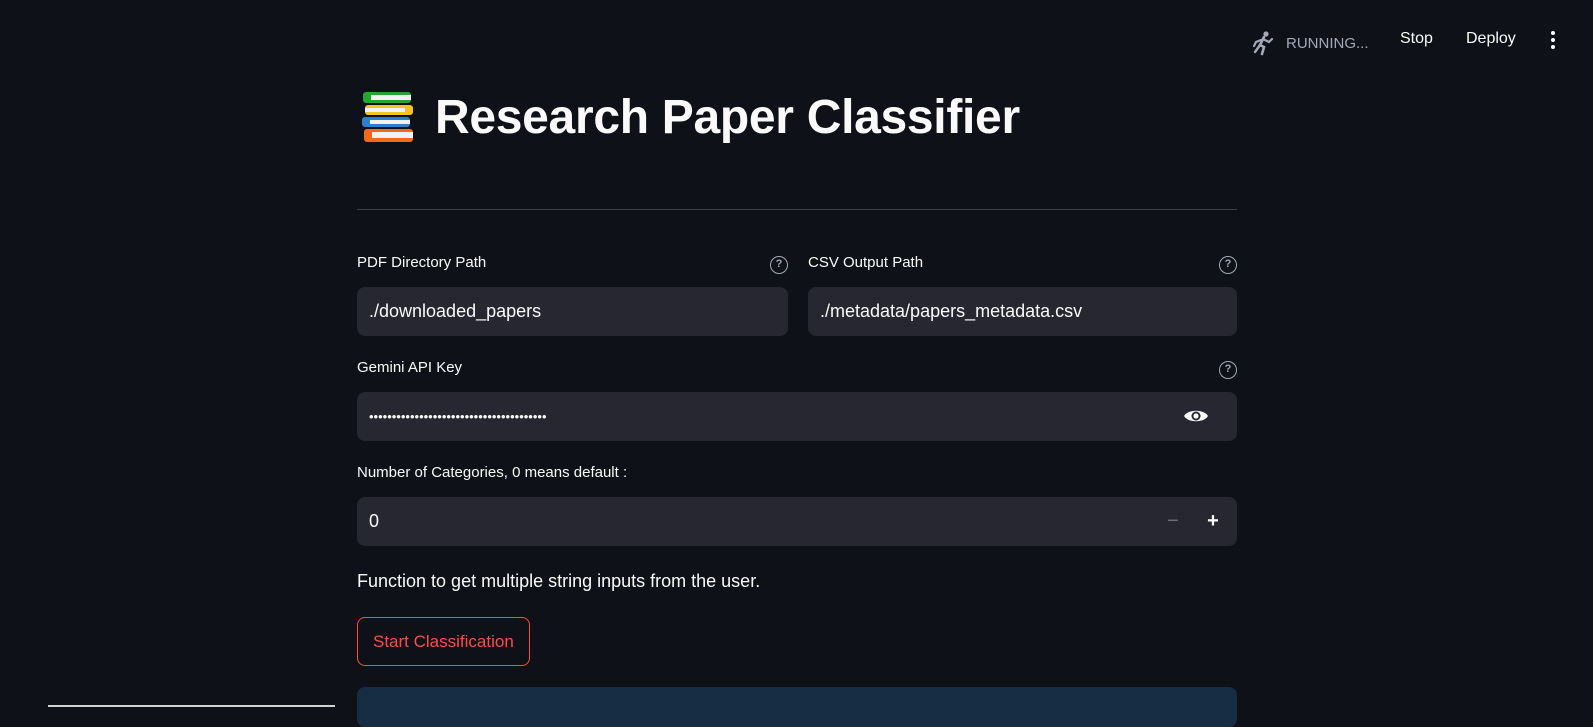  Describe the element at coordinates (422, 262) in the screenshot. I see `pdf-dir-label: PDF Directory Path` at that location.